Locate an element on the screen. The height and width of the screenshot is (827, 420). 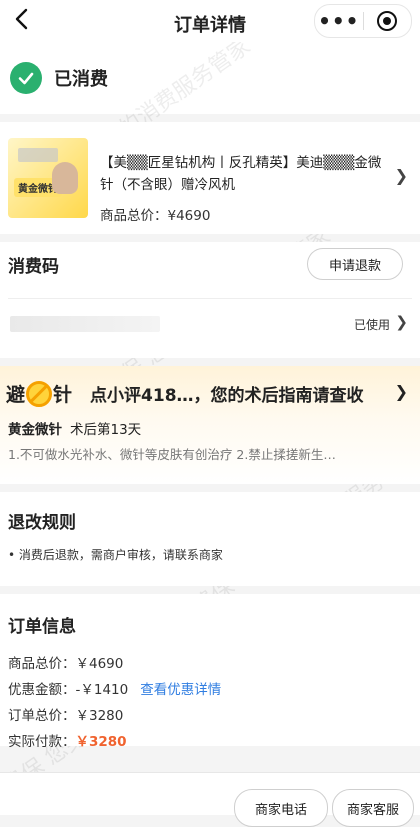
paid-amount: ￥3280 is located at coordinates (101, 742).